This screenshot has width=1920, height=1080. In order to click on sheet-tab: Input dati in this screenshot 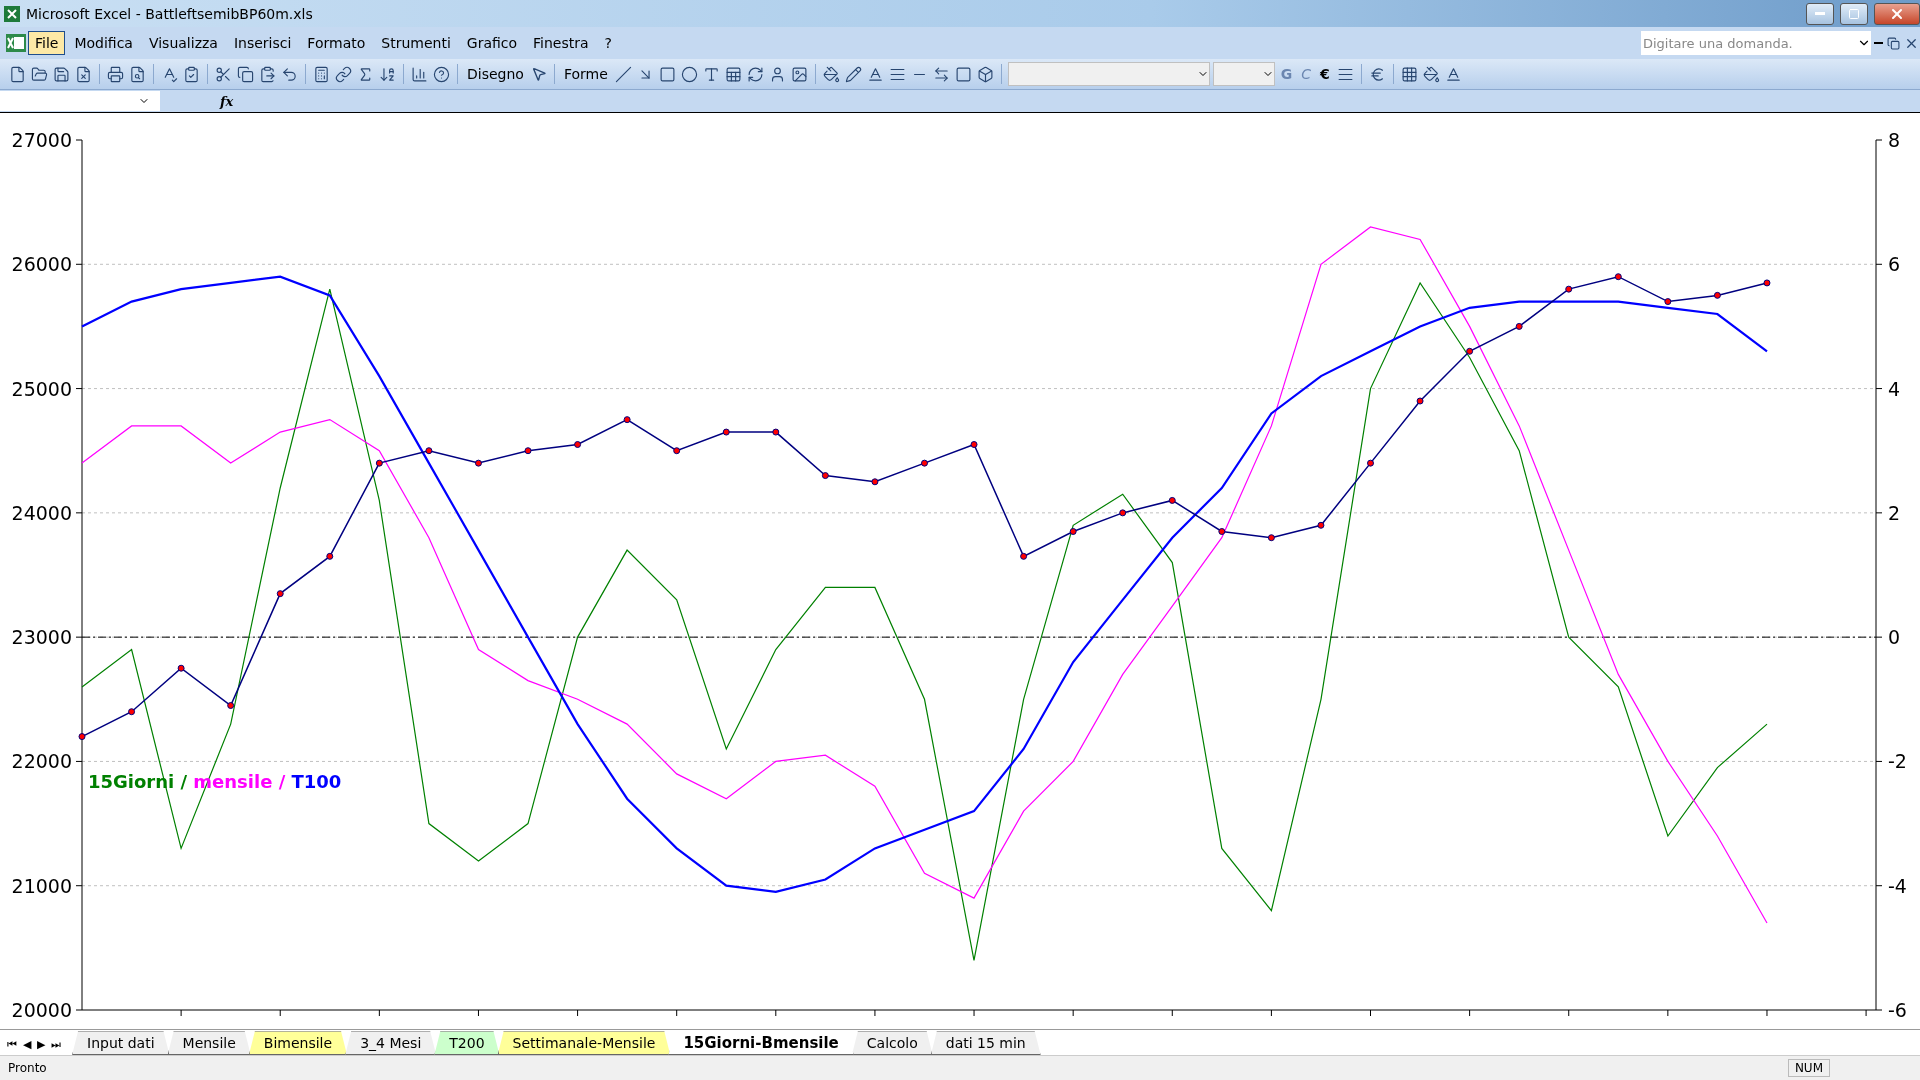, I will do `click(121, 1043)`.